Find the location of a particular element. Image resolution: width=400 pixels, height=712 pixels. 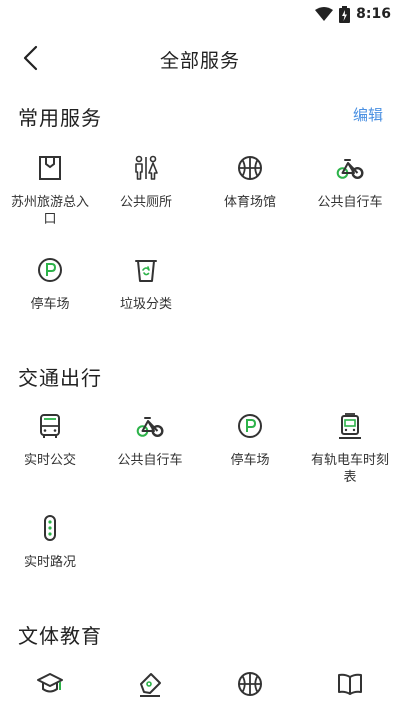

service-item-public-toilet: 公共厕所 is located at coordinates (146, 182).